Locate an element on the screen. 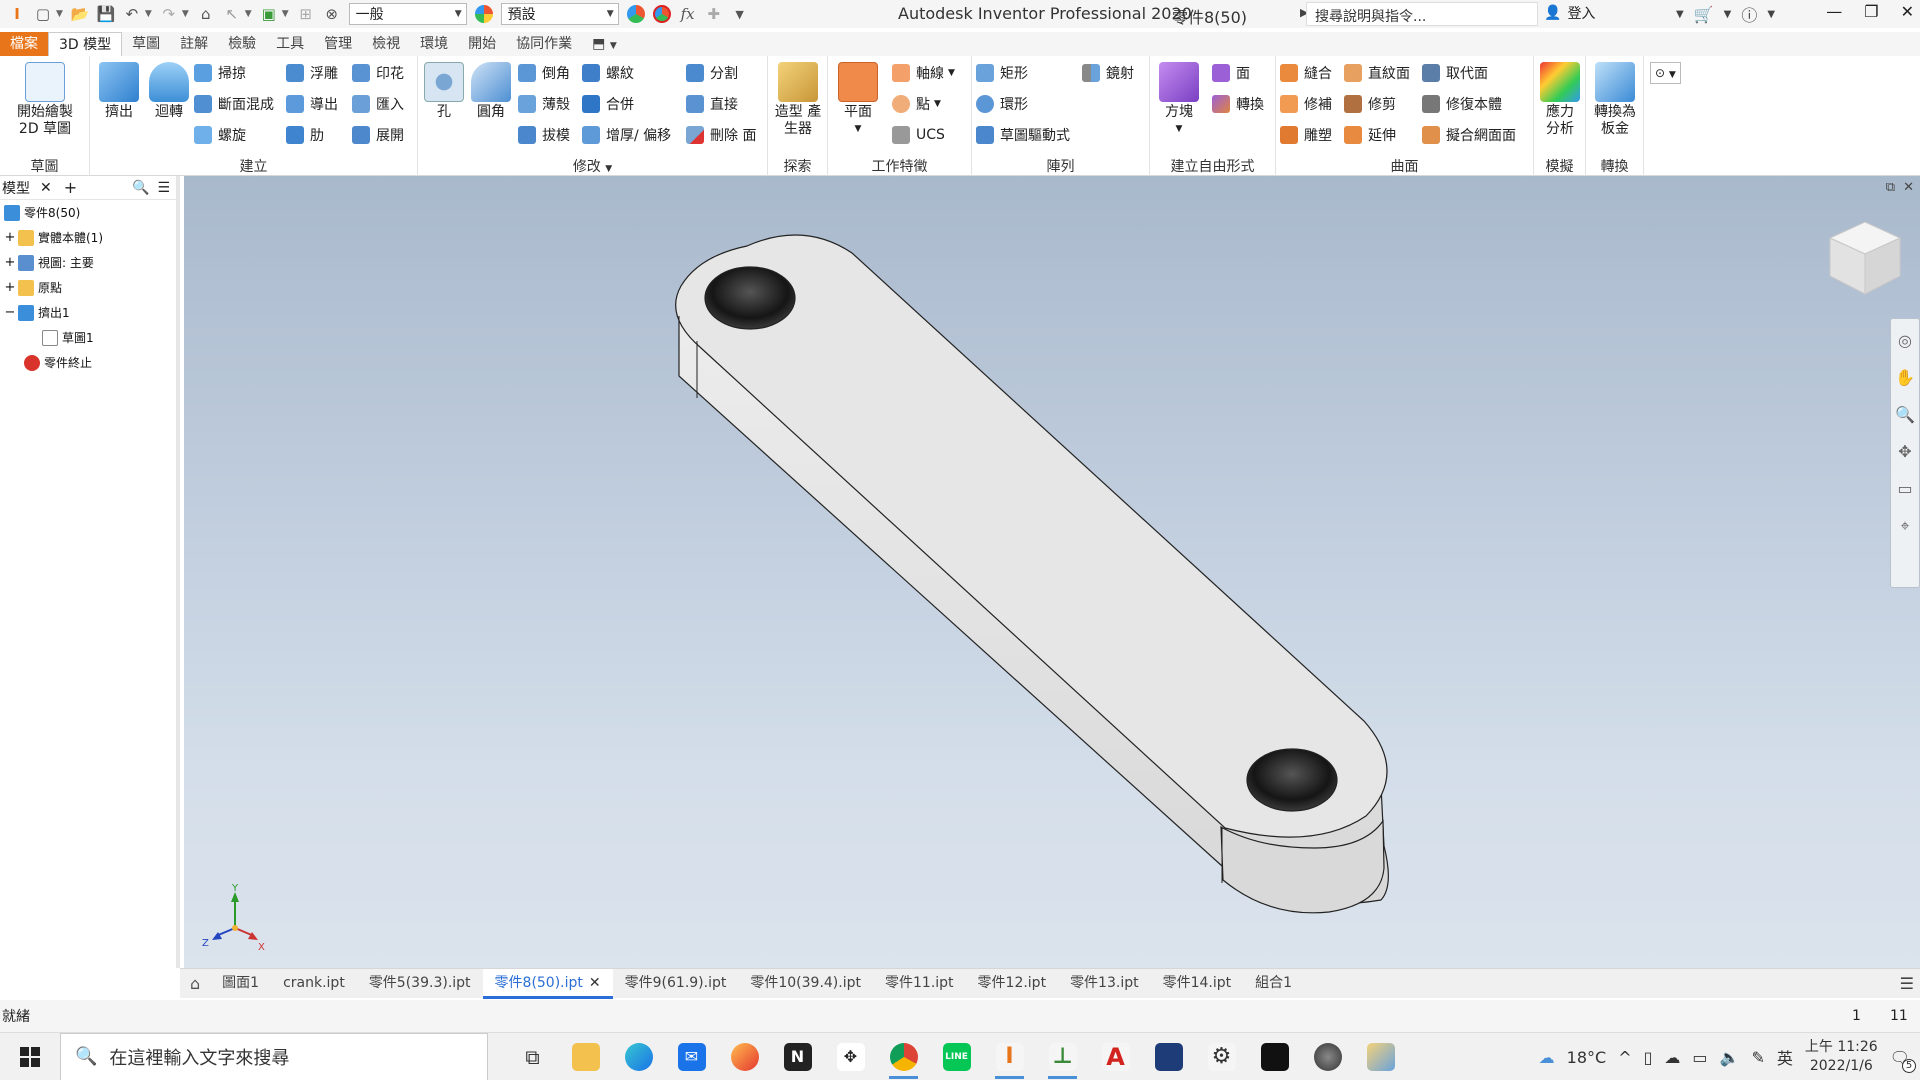  show-hidden-icons-icon: ^ is located at coordinates (1624, 1057).